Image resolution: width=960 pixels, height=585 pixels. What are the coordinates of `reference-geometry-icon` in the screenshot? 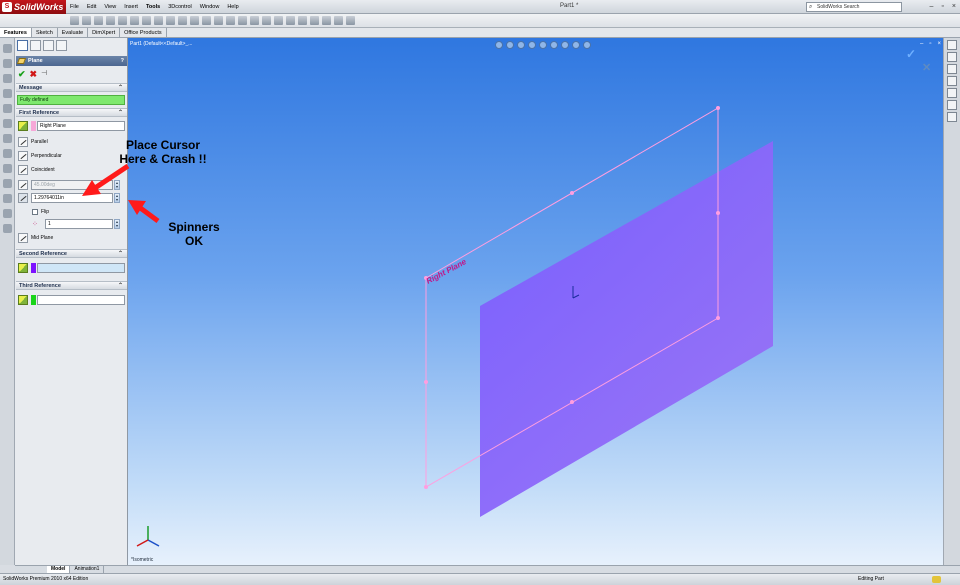 It's located at (326, 20).